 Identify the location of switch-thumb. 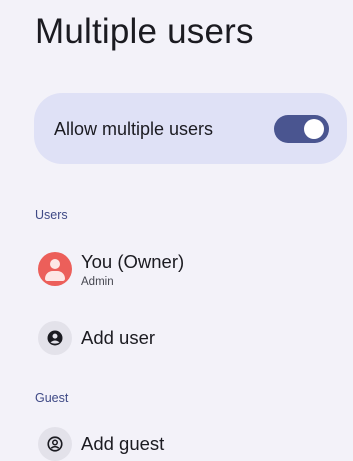
(314, 129).